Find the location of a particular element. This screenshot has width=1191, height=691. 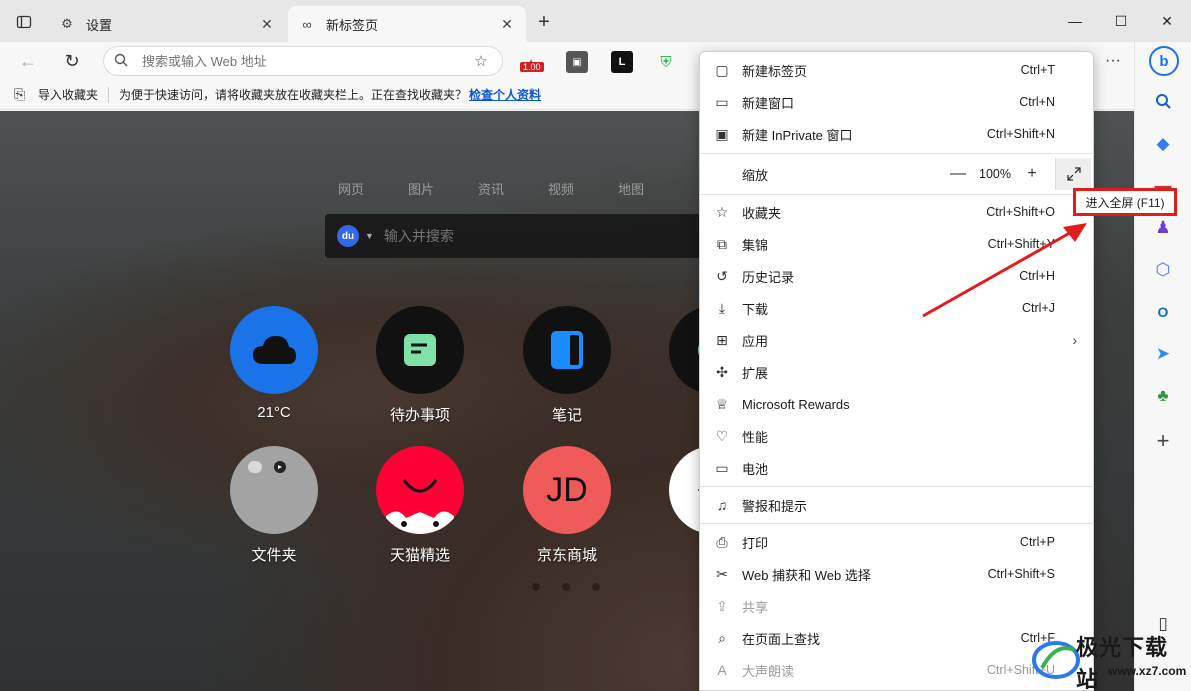

search-tab: 视频 is located at coordinates (561, 188).